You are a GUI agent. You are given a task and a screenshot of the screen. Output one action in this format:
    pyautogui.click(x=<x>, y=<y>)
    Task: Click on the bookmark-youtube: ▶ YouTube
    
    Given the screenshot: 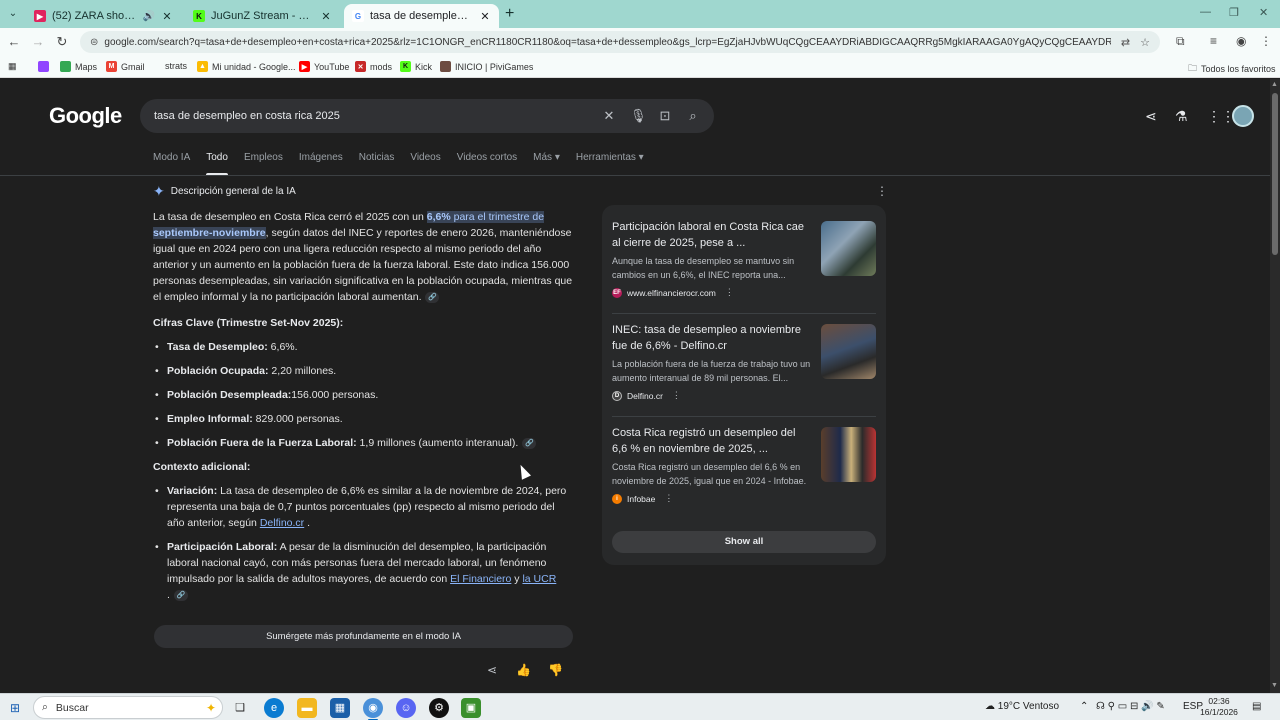 What is the action you would take?
    pyautogui.click(x=324, y=66)
    